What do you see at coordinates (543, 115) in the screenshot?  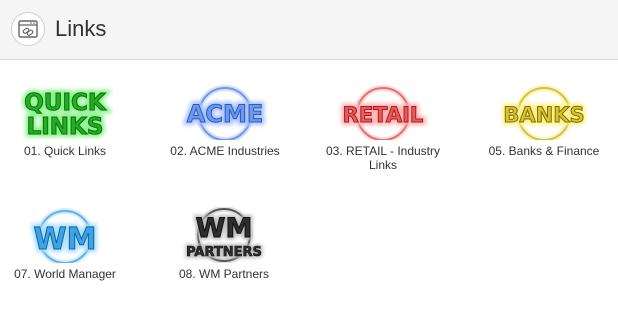 I see `svg-text: BANKS` at bounding box center [543, 115].